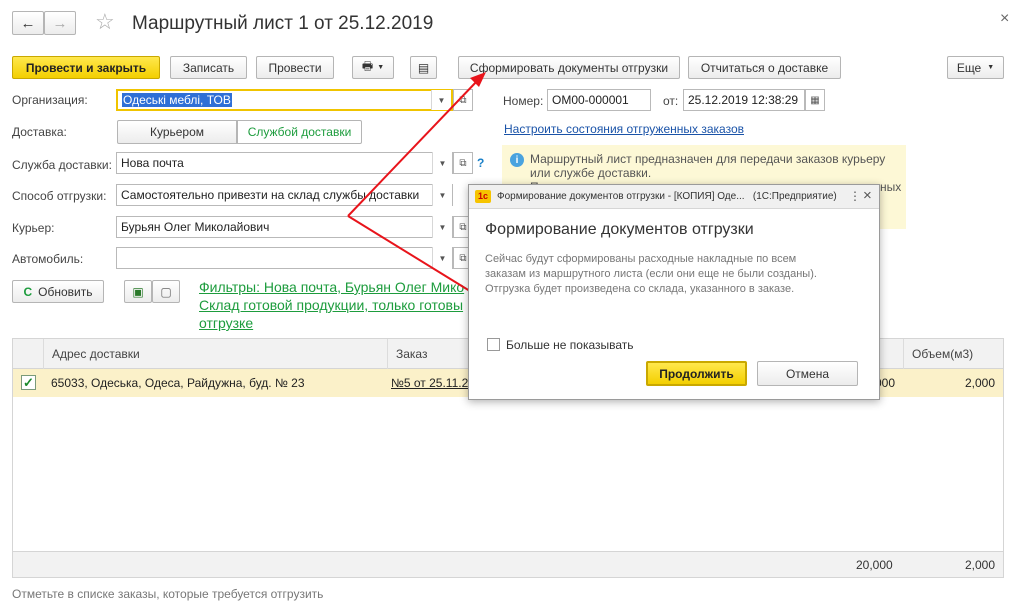 The height and width of the screenshot is (601, 1024). I want to click on delivery-service-button: Службой доставки, so click(299, 132).